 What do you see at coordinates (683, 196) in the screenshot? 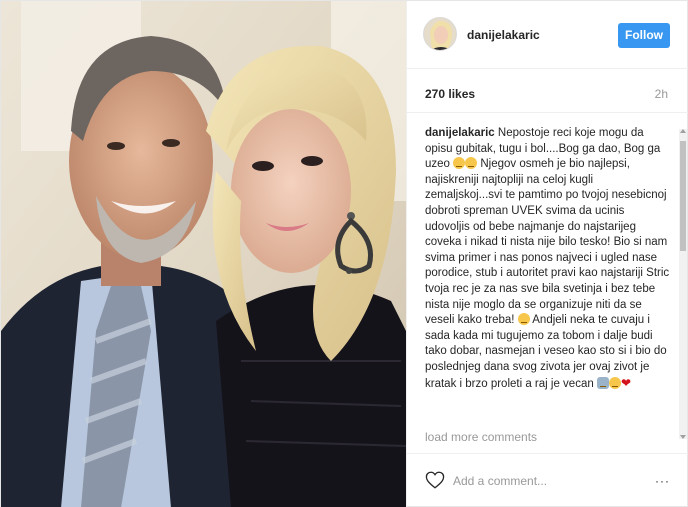
I see `scroll-thumb` at bounding box center [683, 196].